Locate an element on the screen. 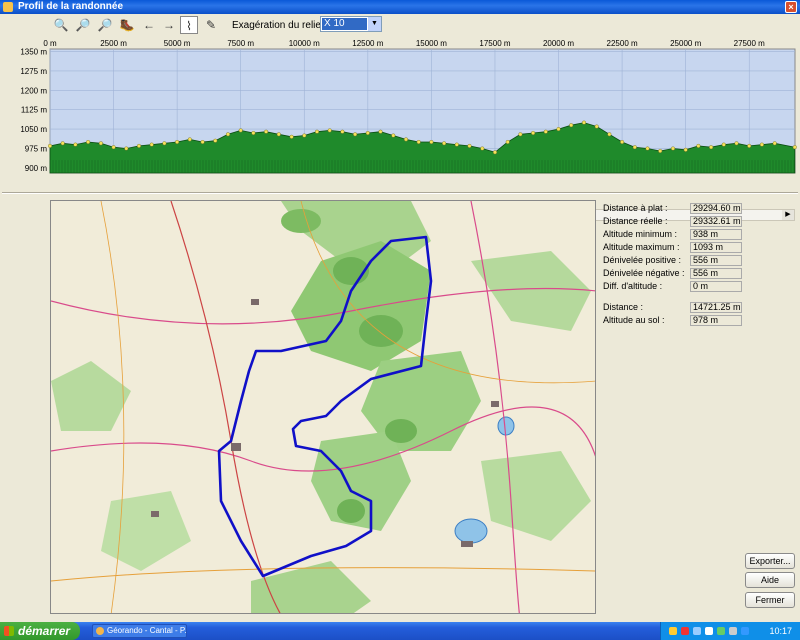 The width and height of the screenshot is (800, 640). georando-app-icon is located at coordinates (100, 631).